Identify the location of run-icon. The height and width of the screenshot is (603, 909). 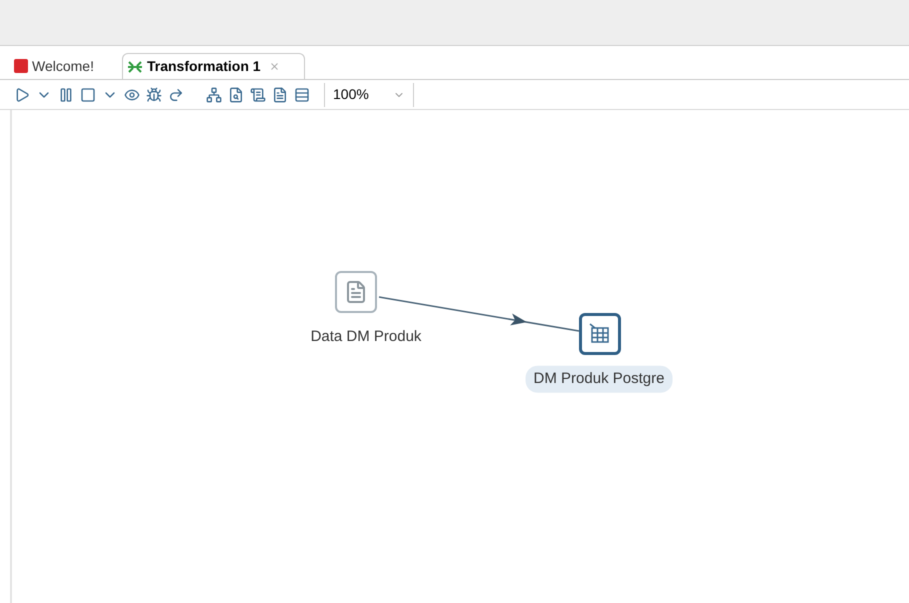
(22, 94).